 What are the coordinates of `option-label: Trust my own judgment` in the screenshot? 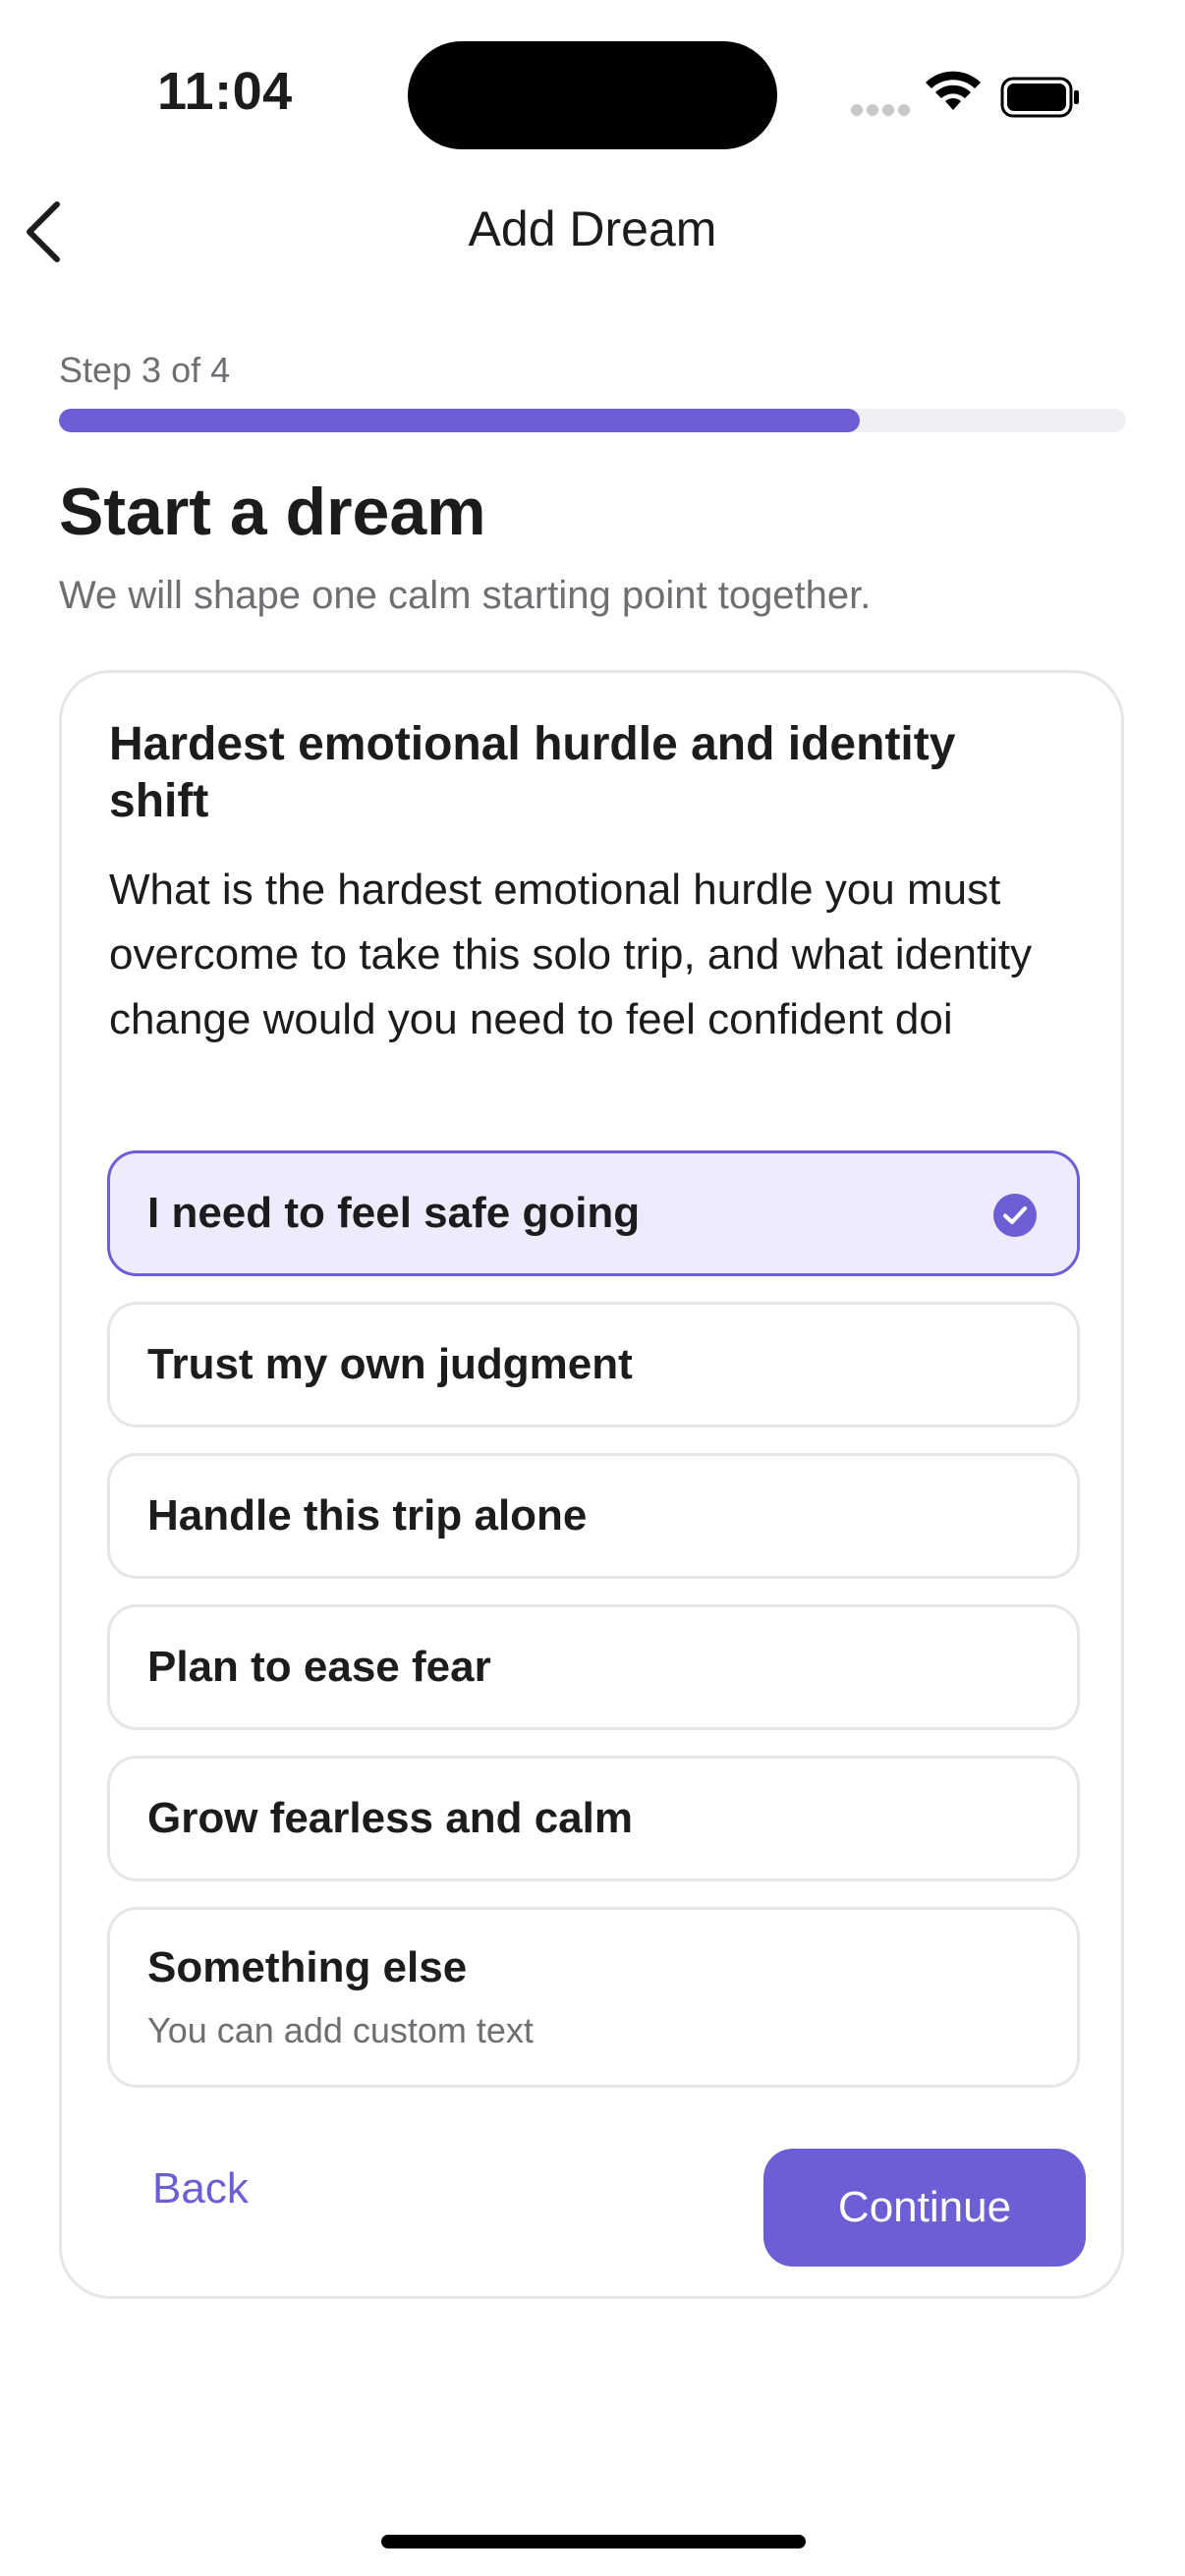 It's located at (390, 1364).